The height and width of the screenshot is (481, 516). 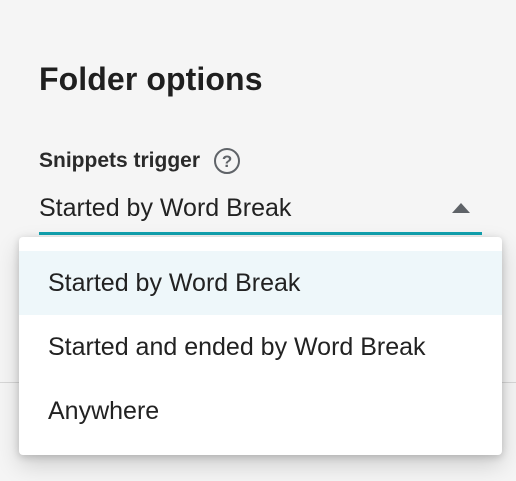 I want to click on dropdown-arrow-icon, so click(x=461, y=208).